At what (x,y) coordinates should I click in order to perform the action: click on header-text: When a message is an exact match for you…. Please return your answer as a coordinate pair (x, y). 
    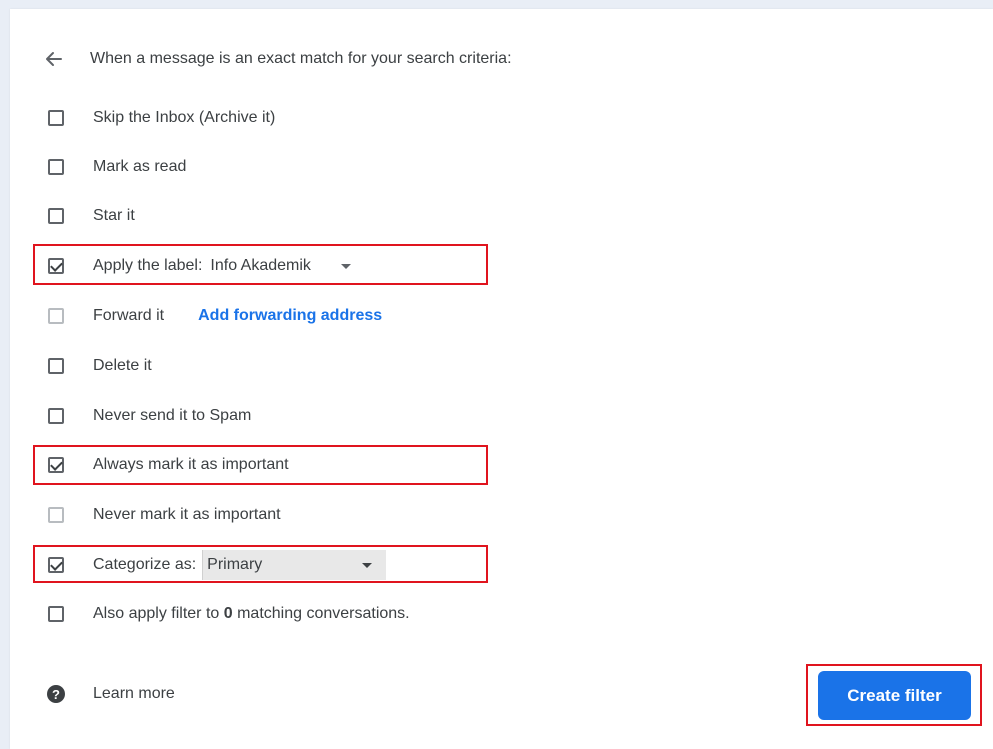
    Looking at the image, I should click on (301, 58).